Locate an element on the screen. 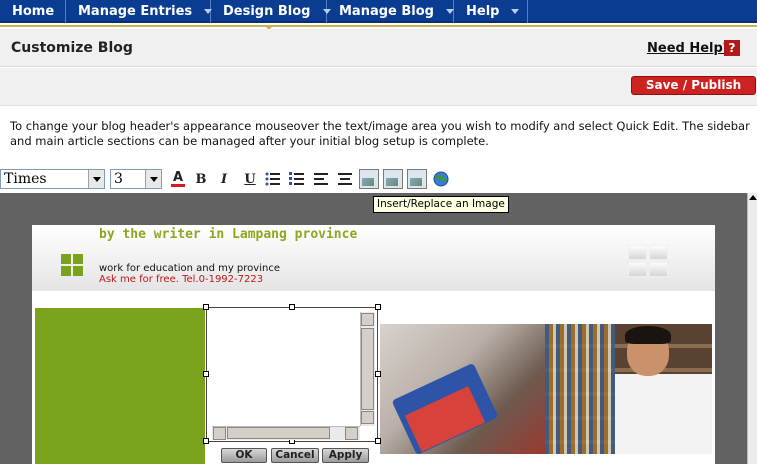 This screenshot has height=464, width=757. insert-image-icon is located at coordinates (369, 179).